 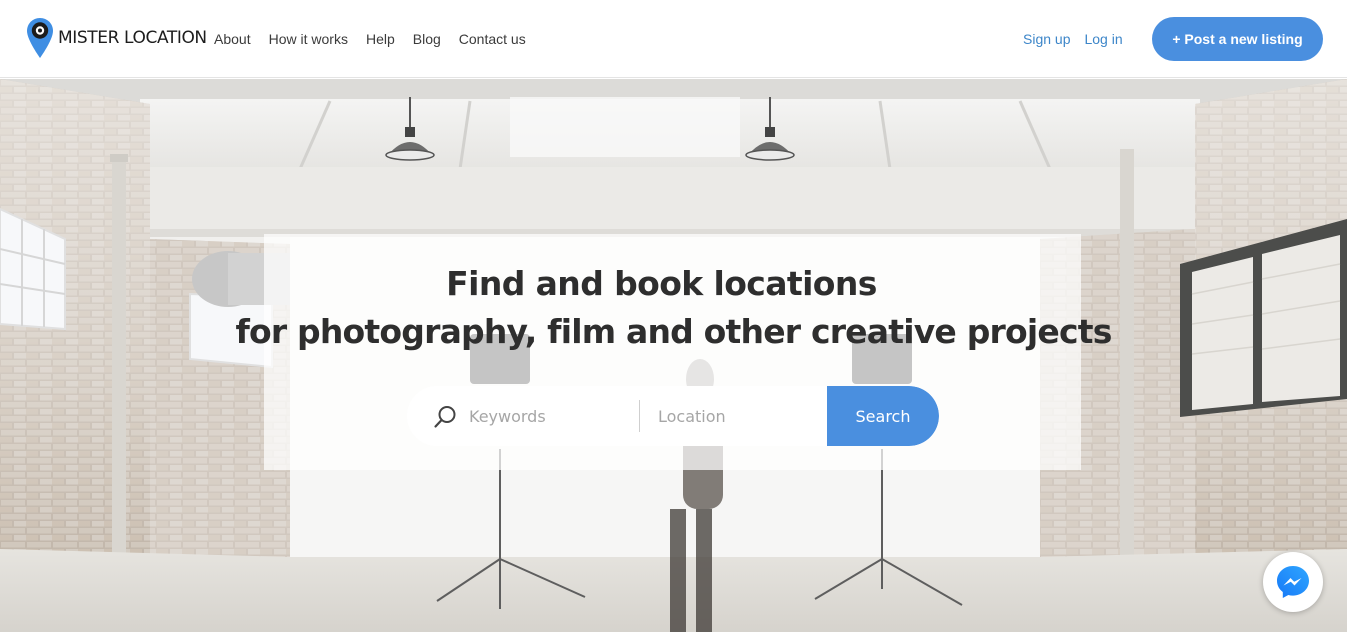 I want to click on messenger-icon, so click(x=1293, y=582).